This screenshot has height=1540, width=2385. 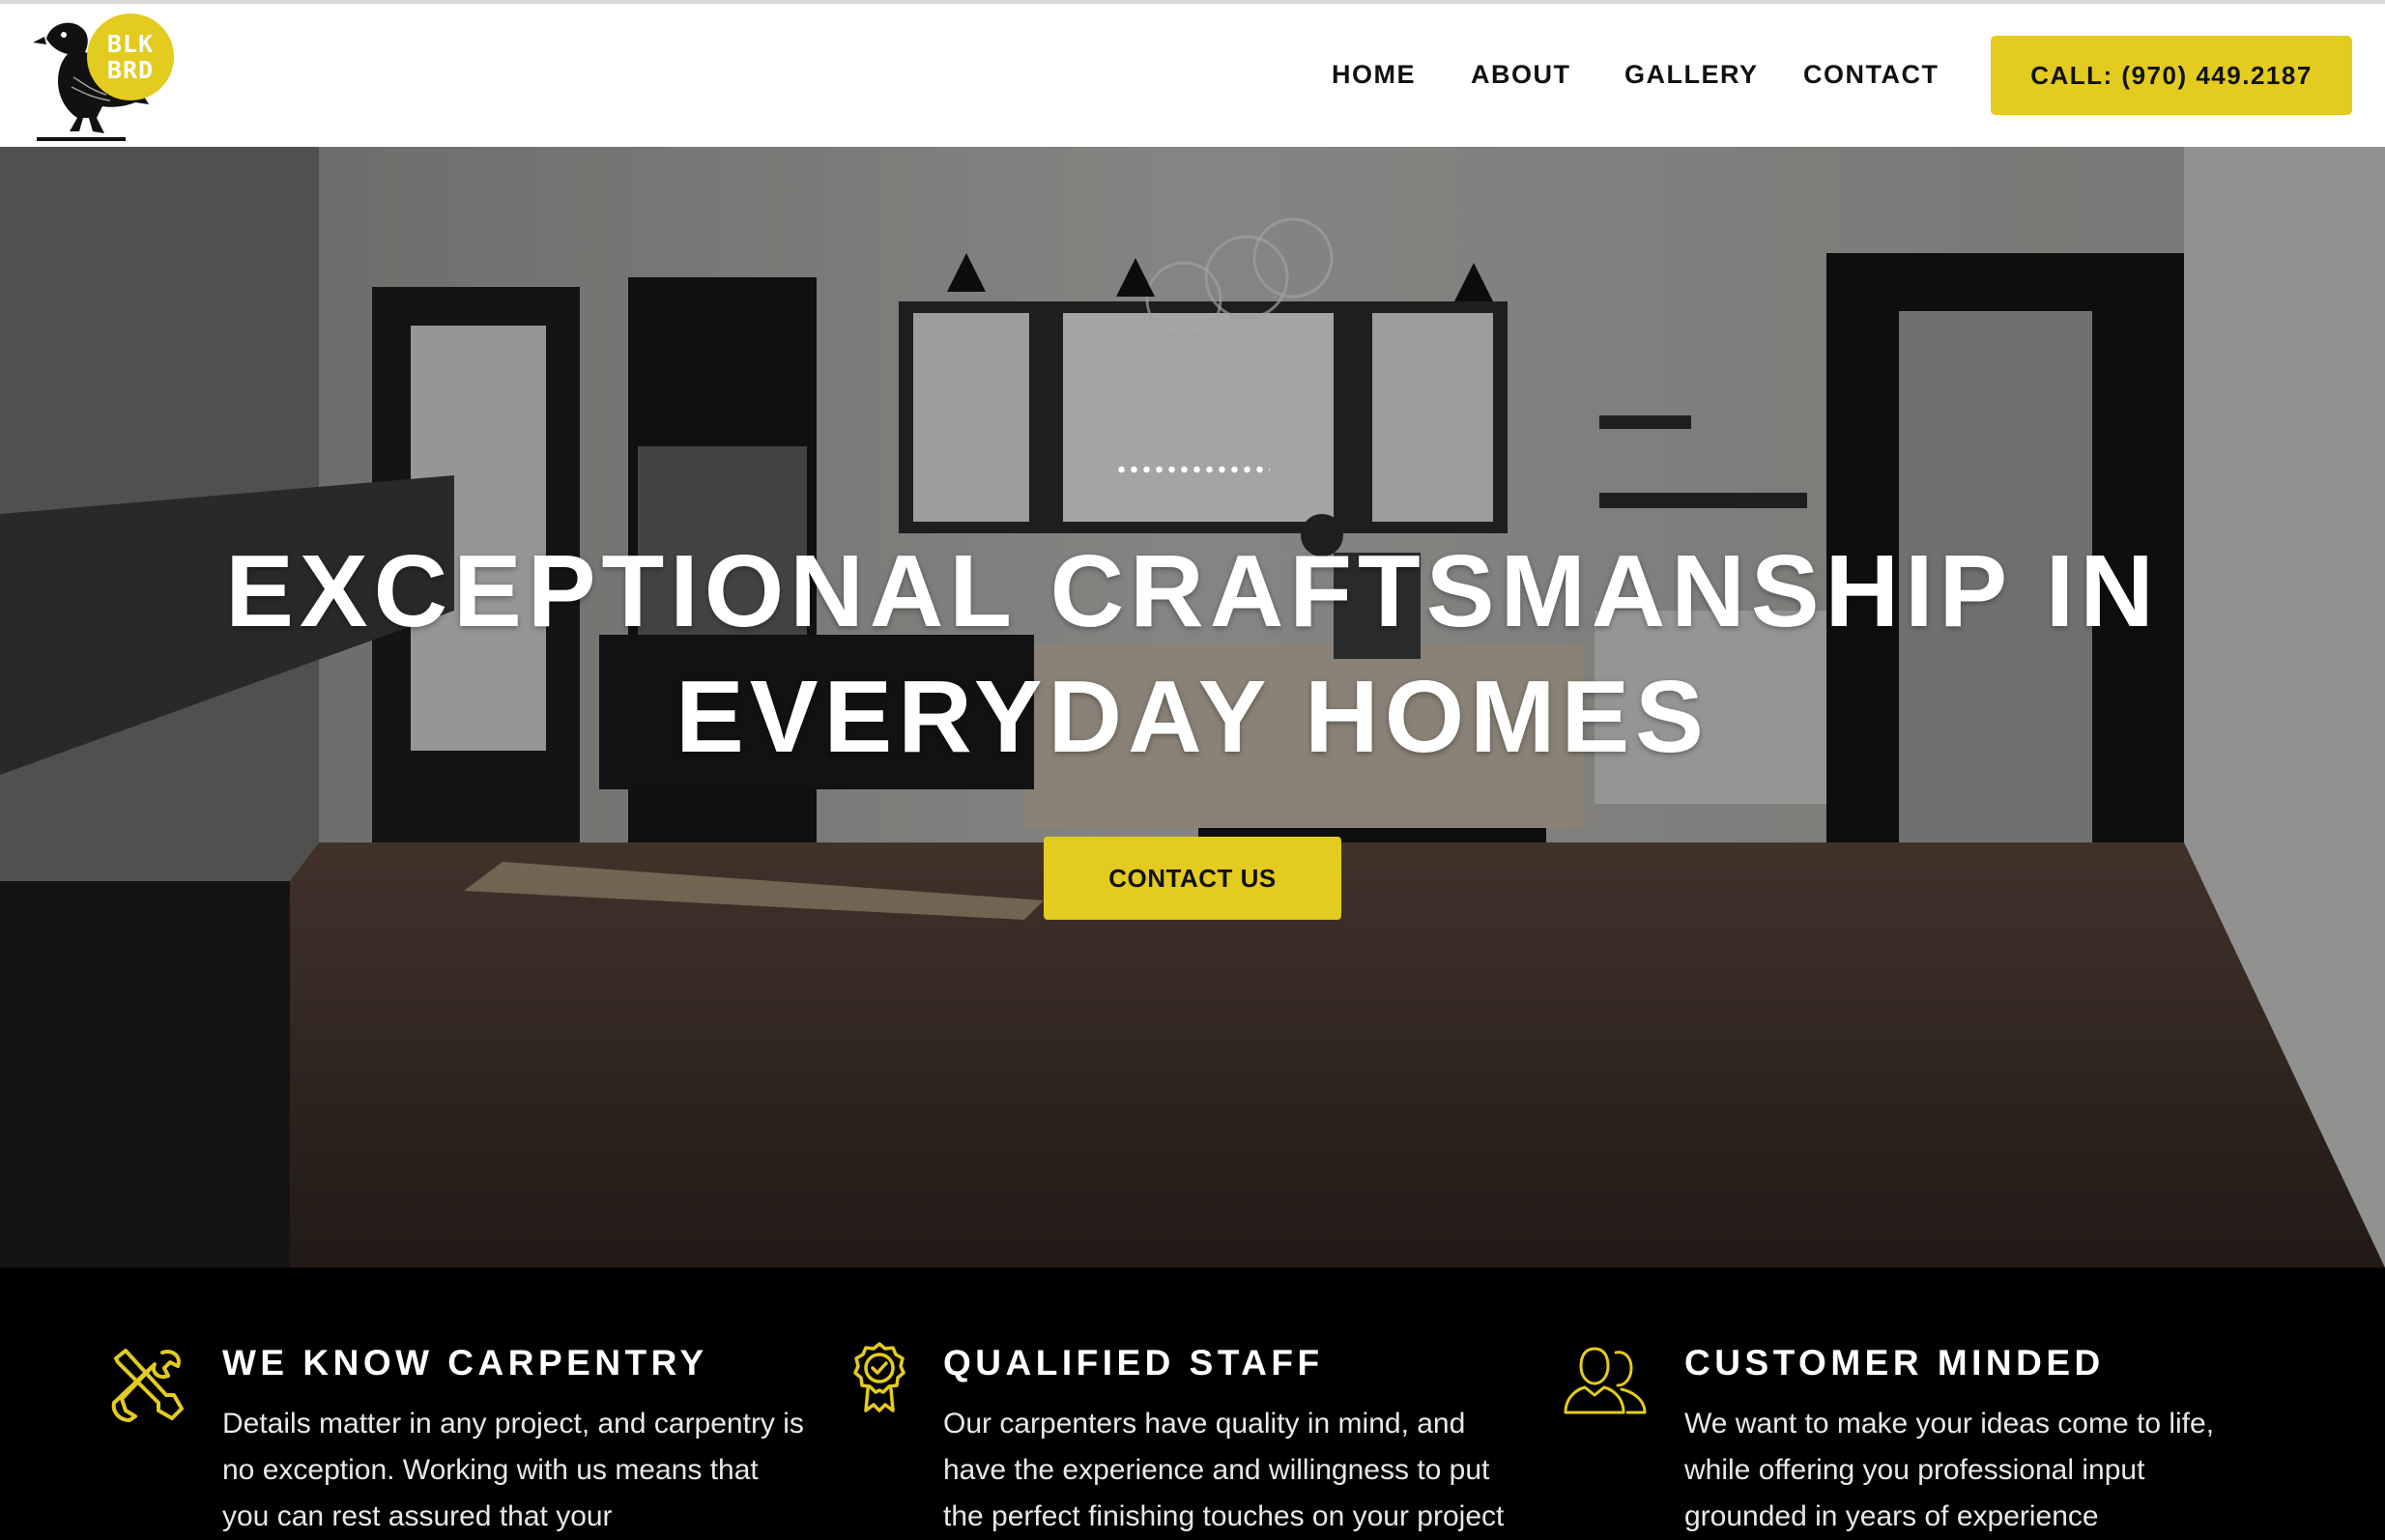 I want to click on logo-text-line1: BLK, so click(x=130, y=44).